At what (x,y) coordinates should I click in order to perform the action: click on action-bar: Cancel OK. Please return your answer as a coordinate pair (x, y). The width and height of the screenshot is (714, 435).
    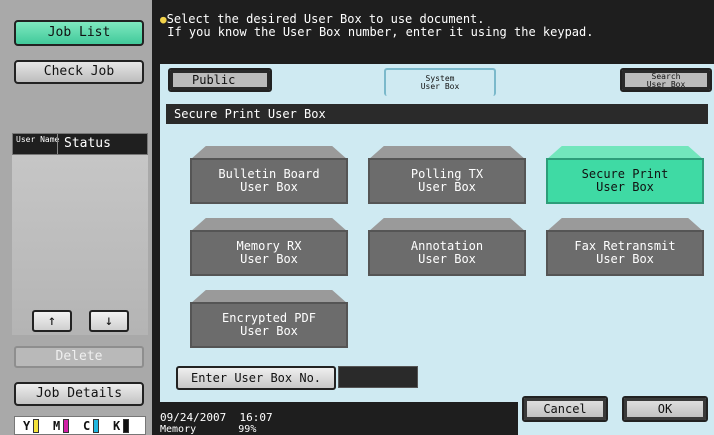
    Looking at the image, I should click on (616, 415).